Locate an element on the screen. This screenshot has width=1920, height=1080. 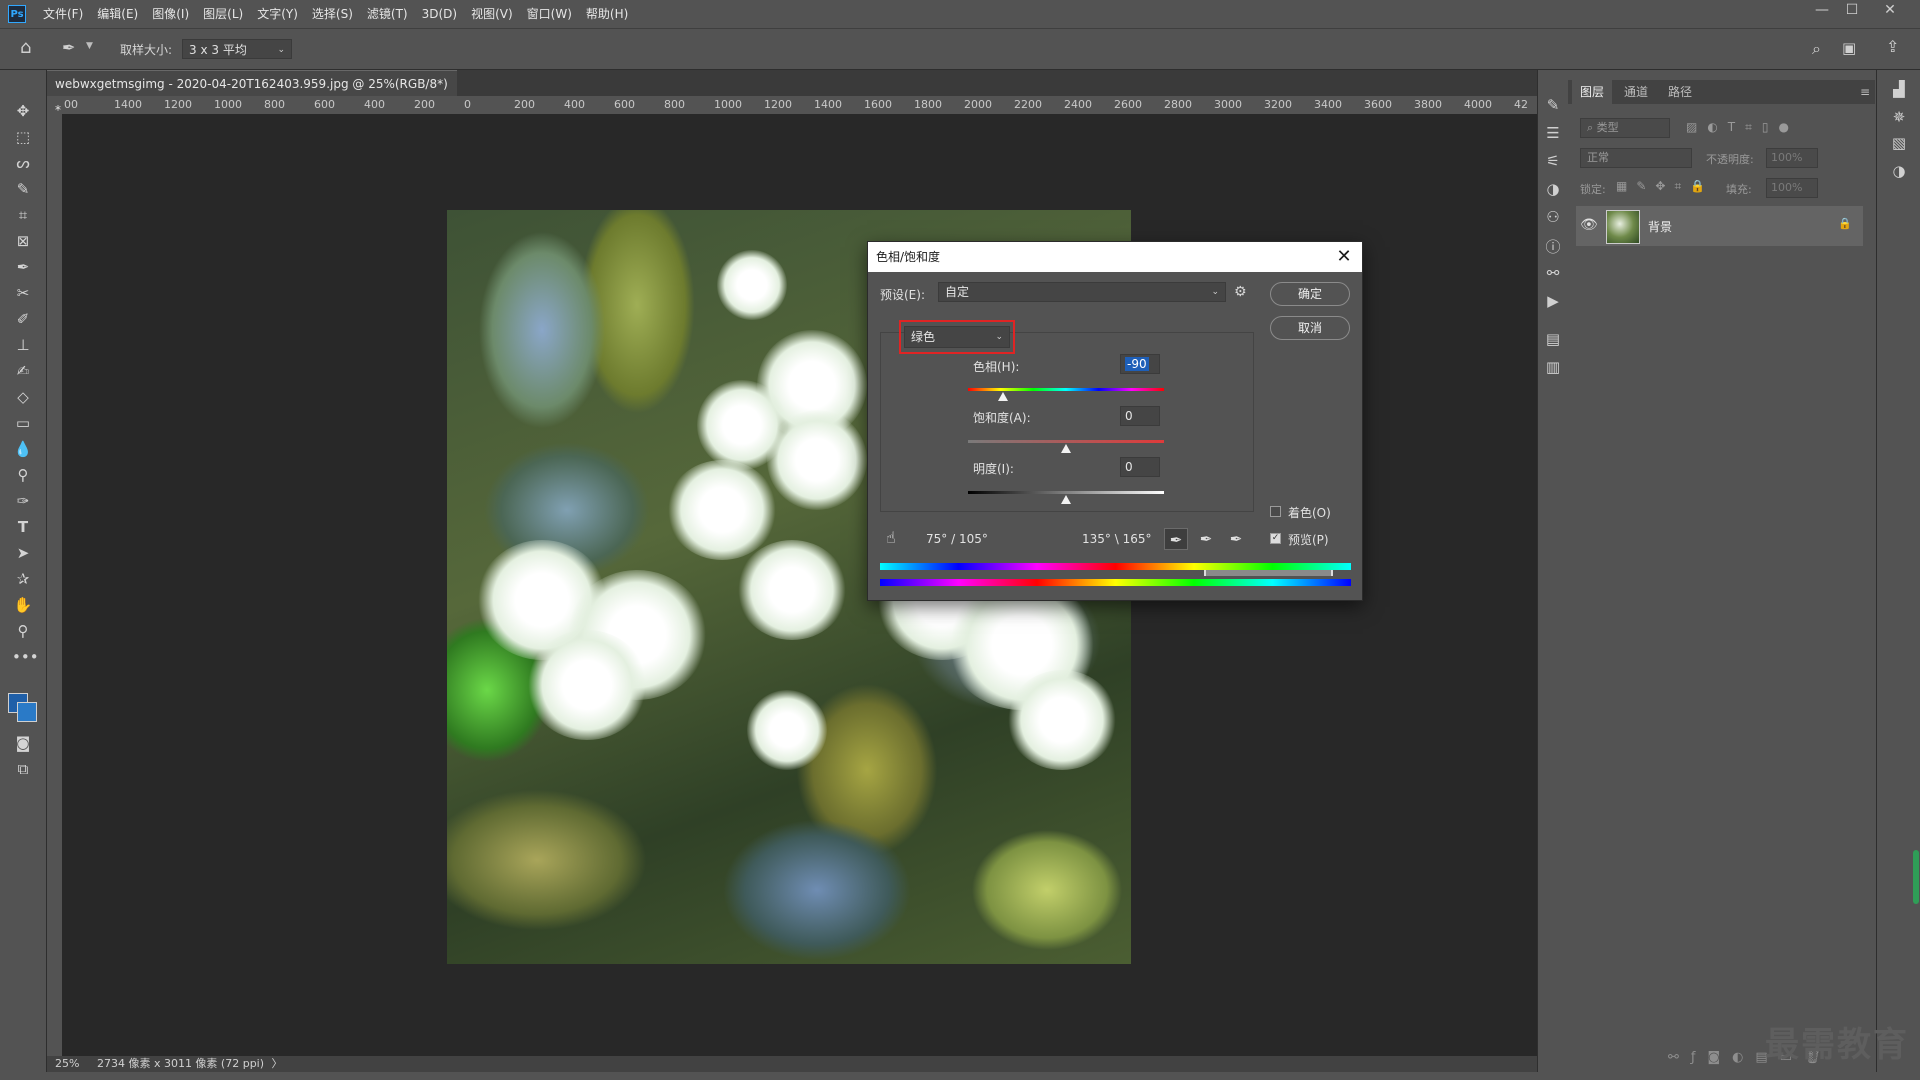
home-icon: ⌂ is located at coordinates (25, 47).